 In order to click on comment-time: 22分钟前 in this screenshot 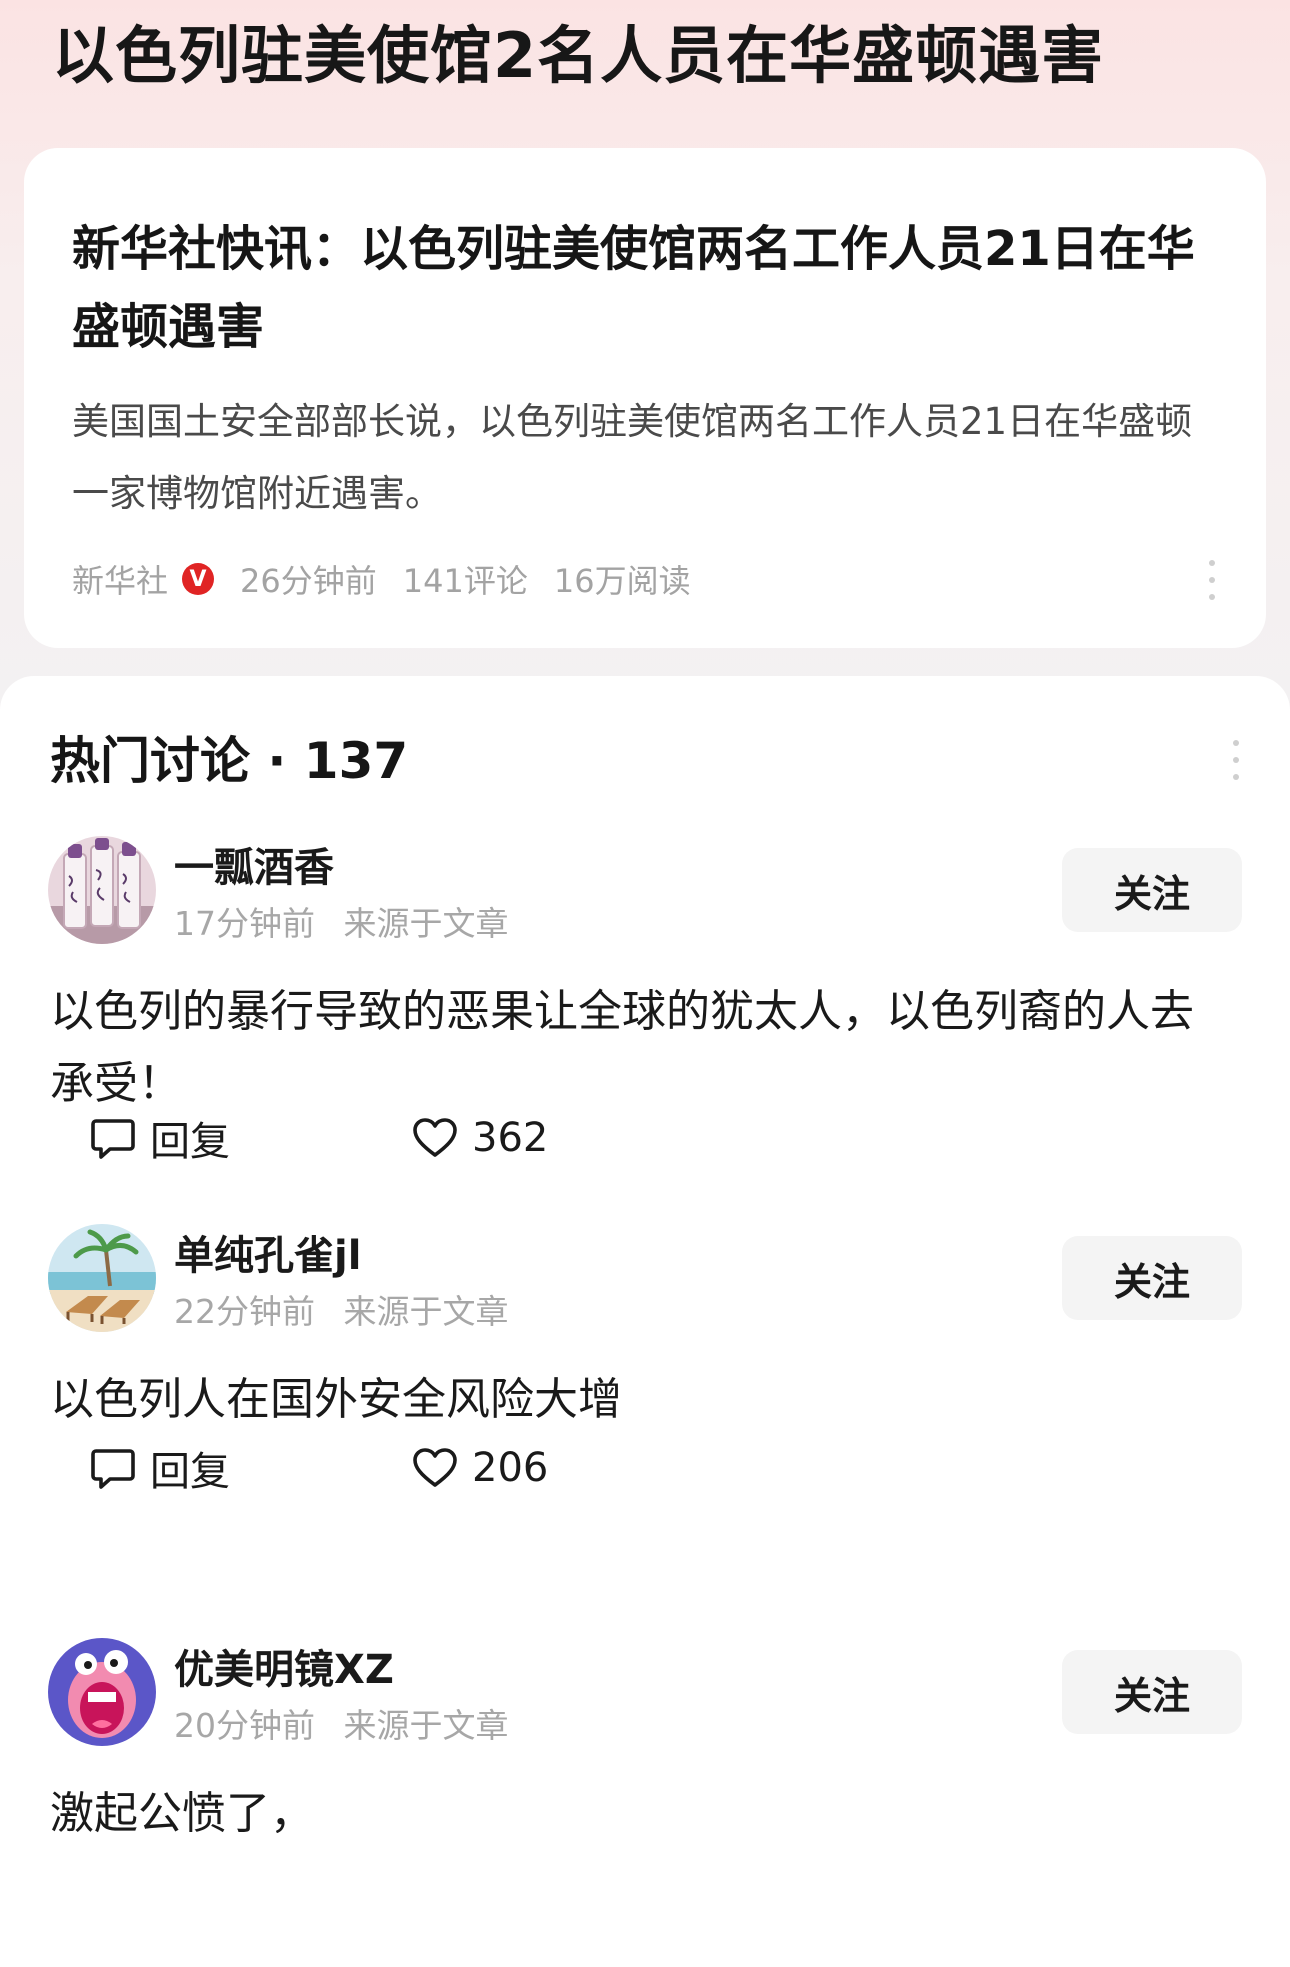, I will do `click(244, 1311)`.